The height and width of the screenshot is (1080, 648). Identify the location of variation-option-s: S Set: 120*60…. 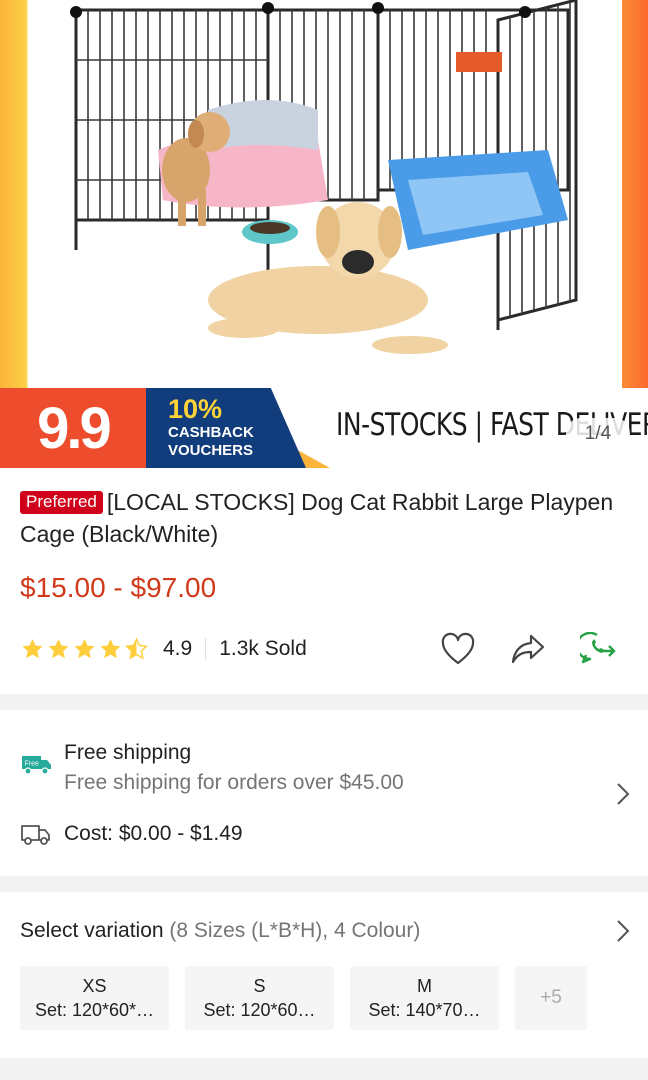
(259, 998).